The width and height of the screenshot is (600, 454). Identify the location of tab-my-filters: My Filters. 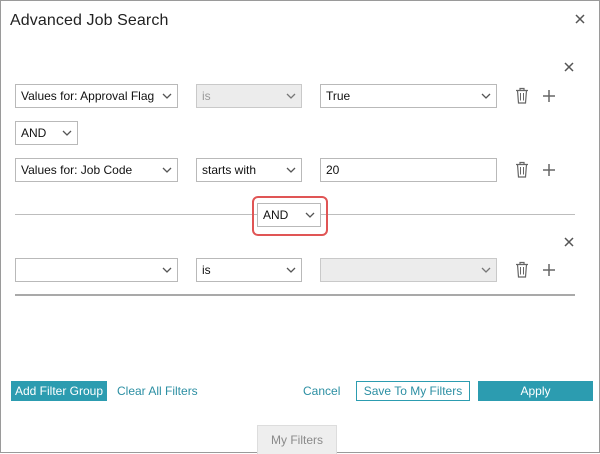
(297, 439).